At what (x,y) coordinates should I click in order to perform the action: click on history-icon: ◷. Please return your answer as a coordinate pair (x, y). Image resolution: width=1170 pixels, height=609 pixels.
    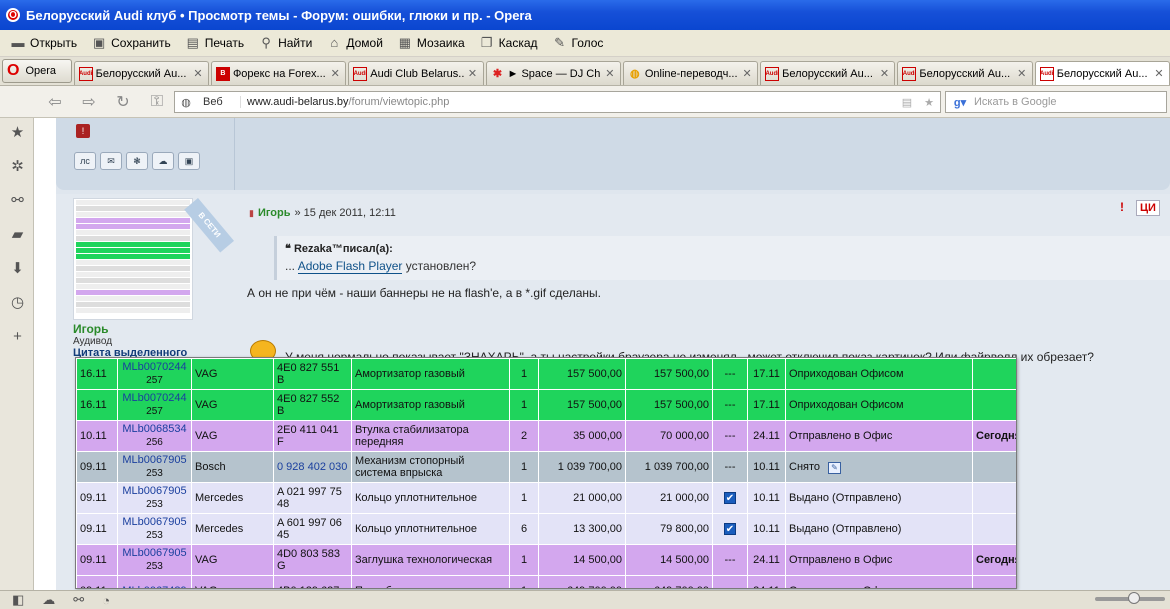
    Looking at the image, I should click on (17, 302).